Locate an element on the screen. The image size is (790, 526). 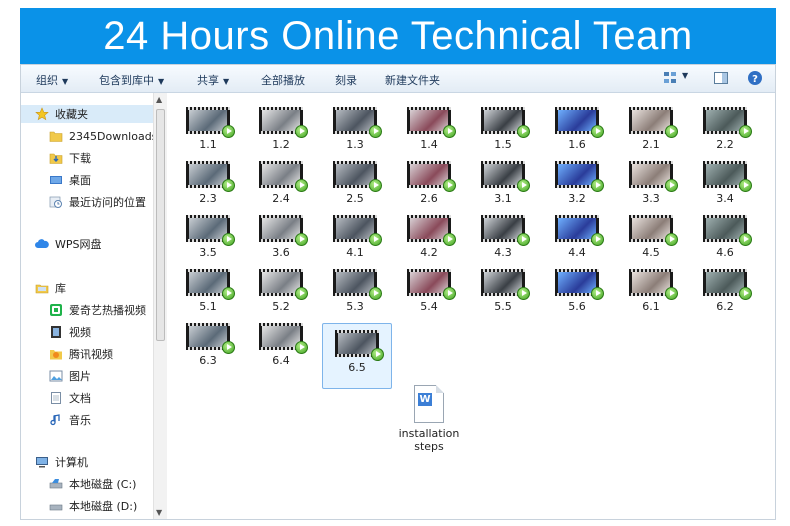
video-file-item: 1.1 is located at coordinates (208, 129).